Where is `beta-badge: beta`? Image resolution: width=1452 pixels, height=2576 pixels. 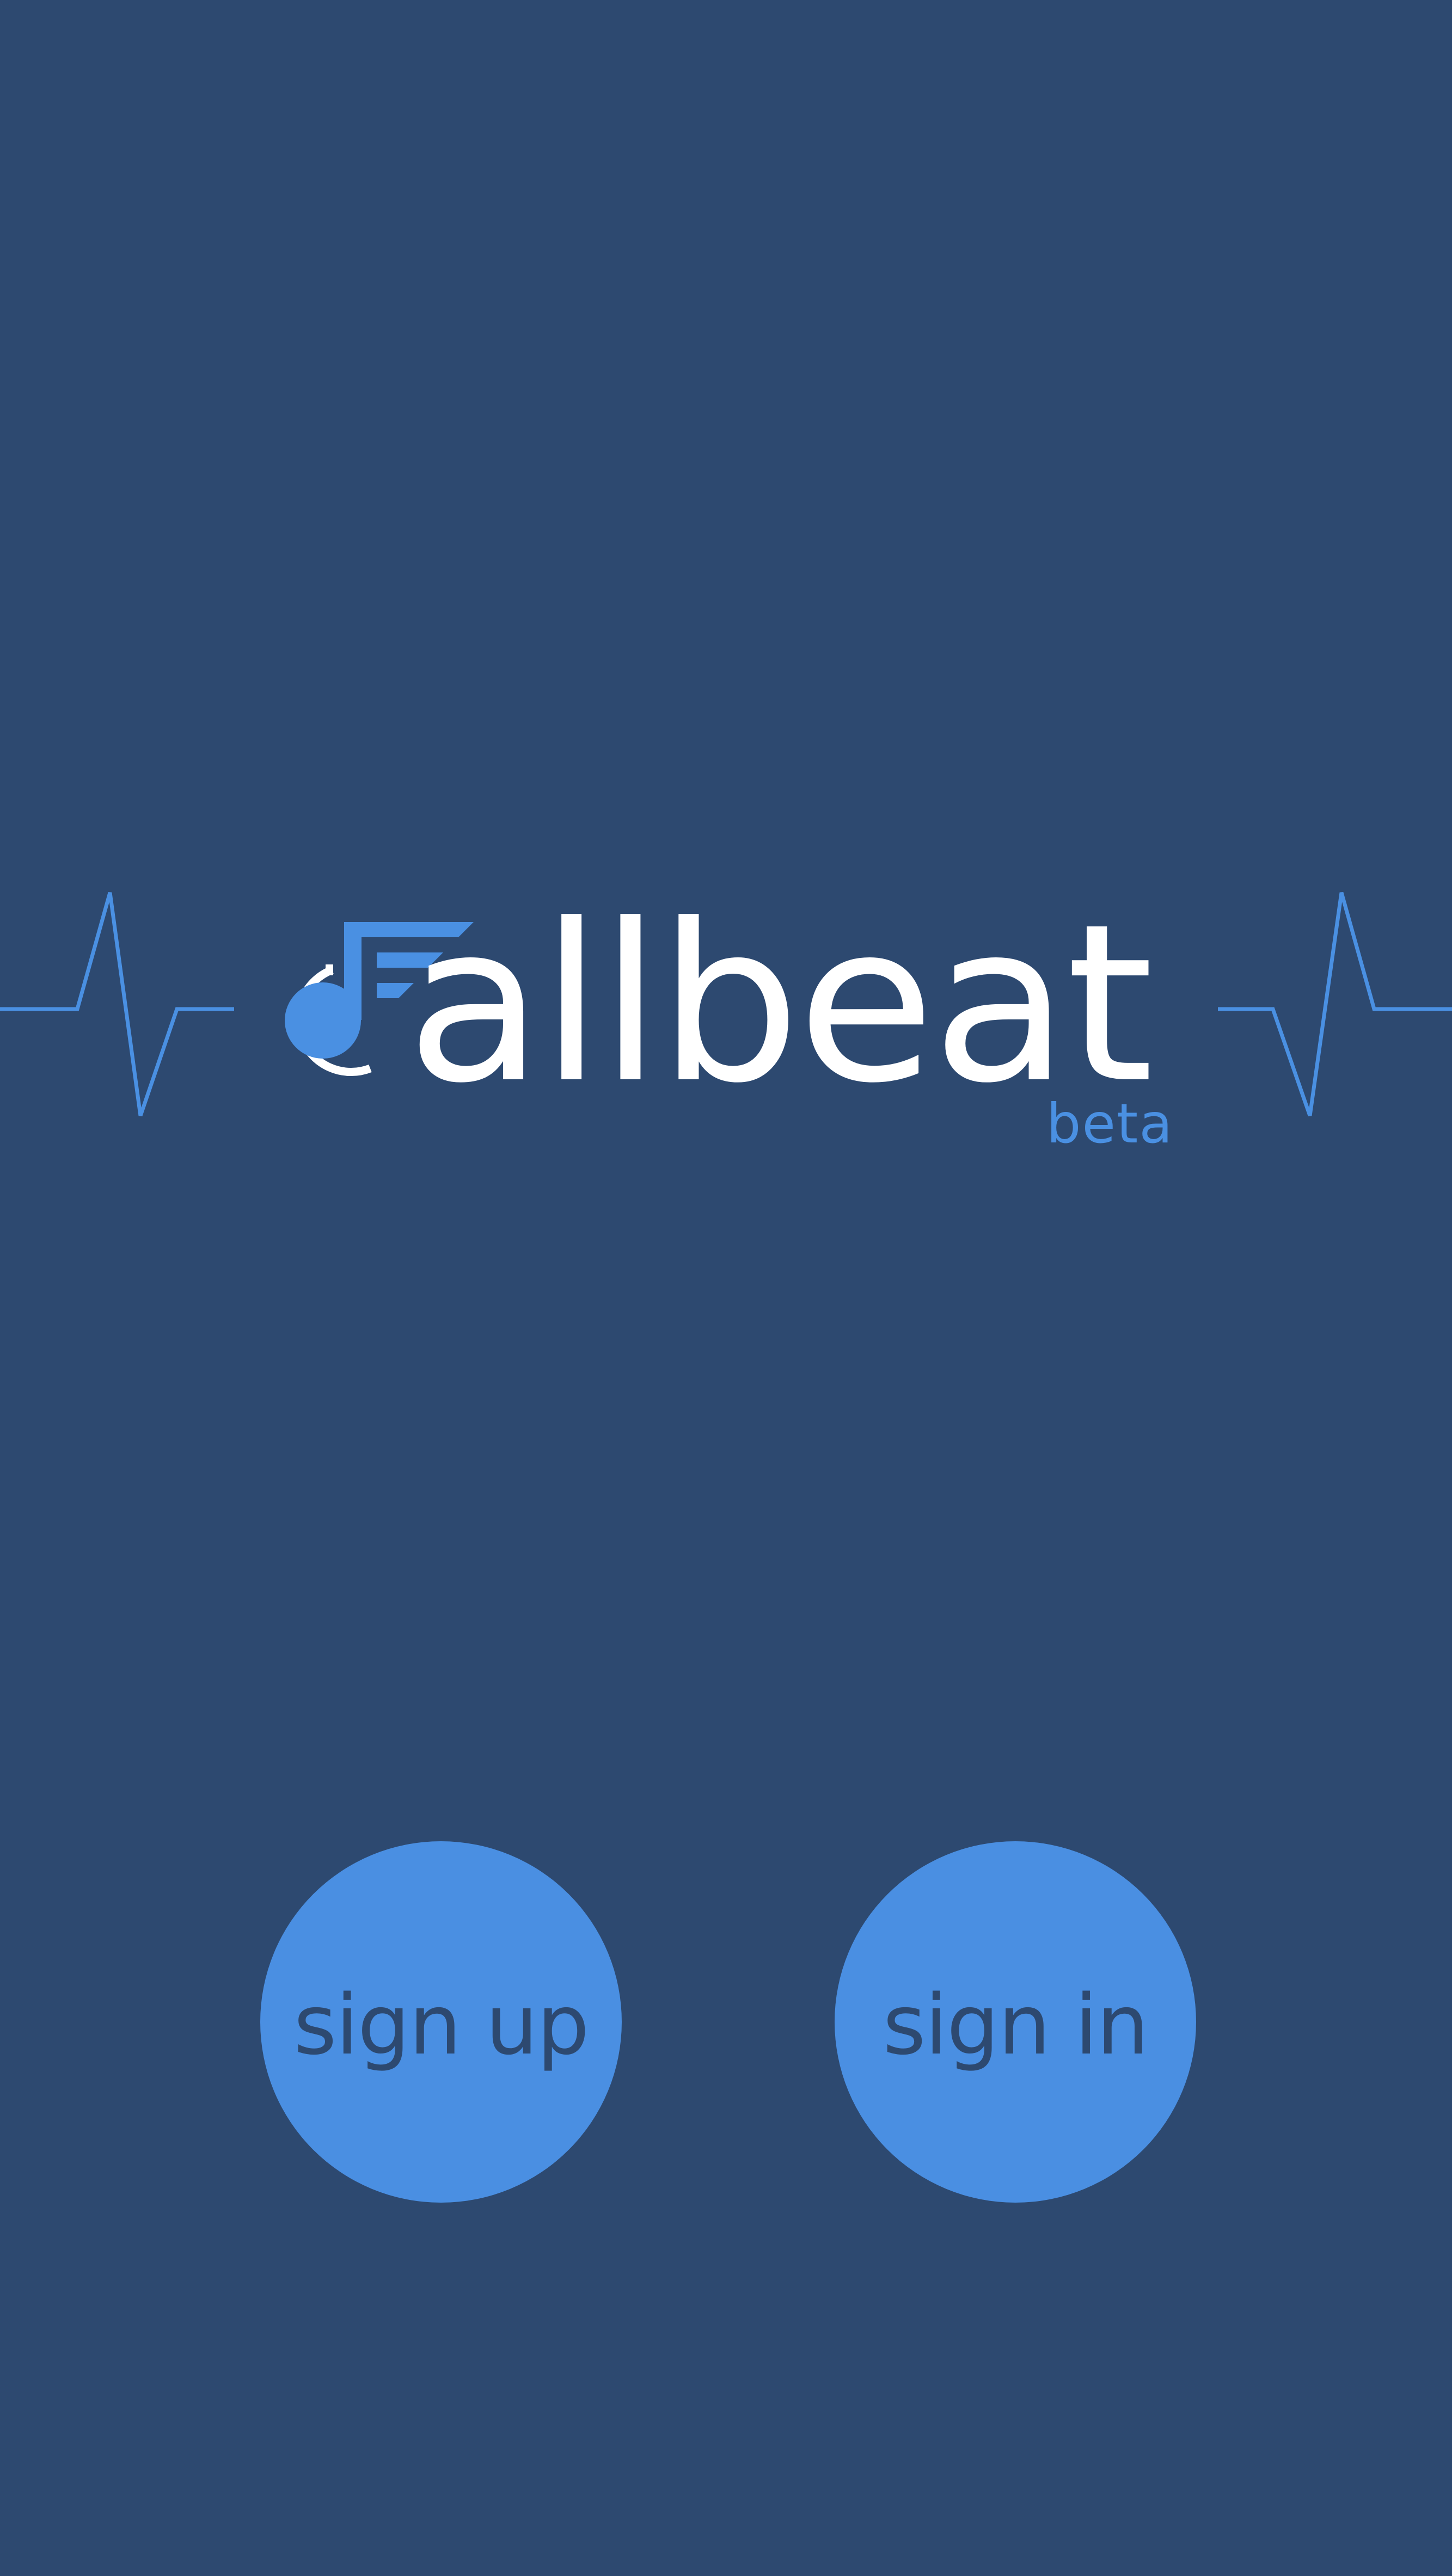 beta-badge: beta is located at coordinates (1110, 1123).